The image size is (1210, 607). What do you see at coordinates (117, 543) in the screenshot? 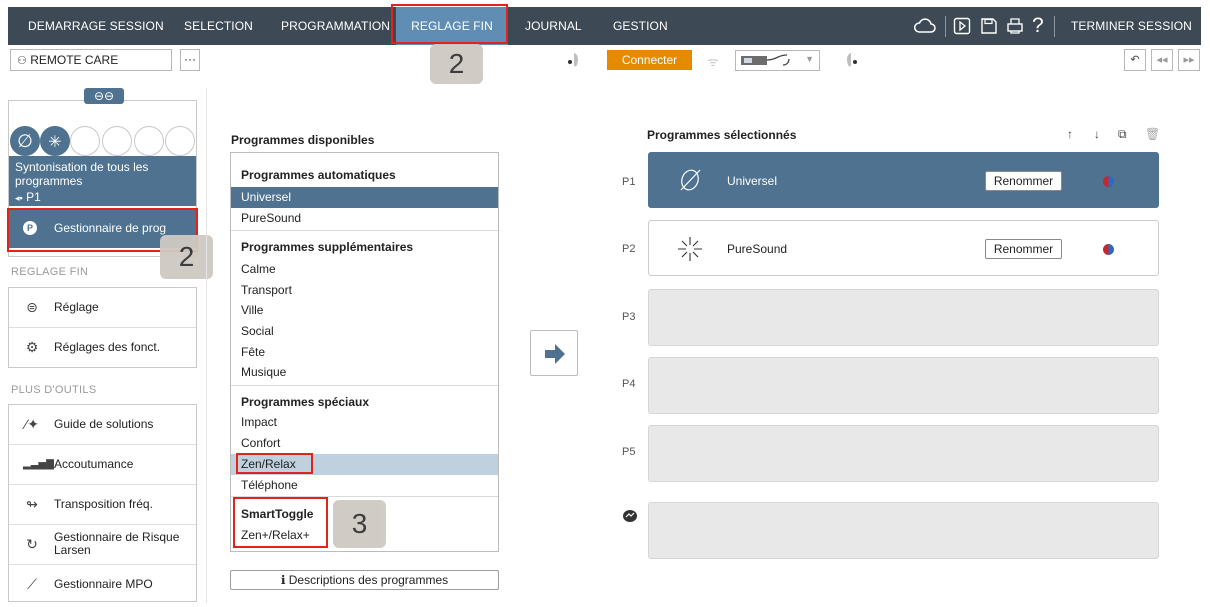
I see `menu-item-label: Gestionnaire de Risque Larsen` at bounding box center [117, 543].